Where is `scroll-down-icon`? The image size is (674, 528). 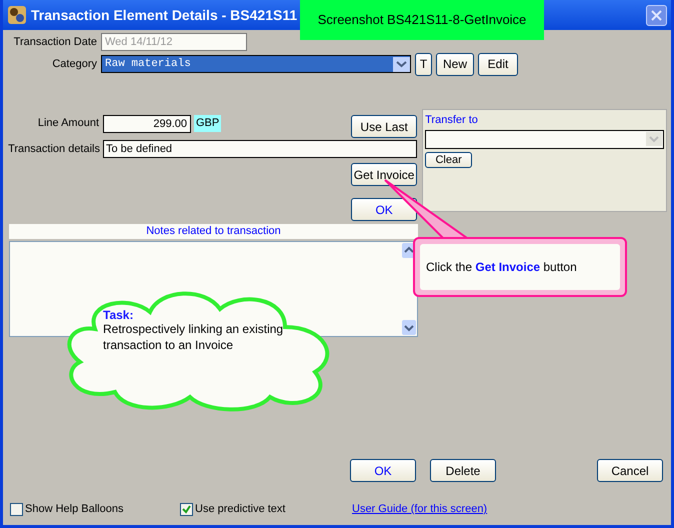 scroll-down-icon is located at coordinates (409, 327).